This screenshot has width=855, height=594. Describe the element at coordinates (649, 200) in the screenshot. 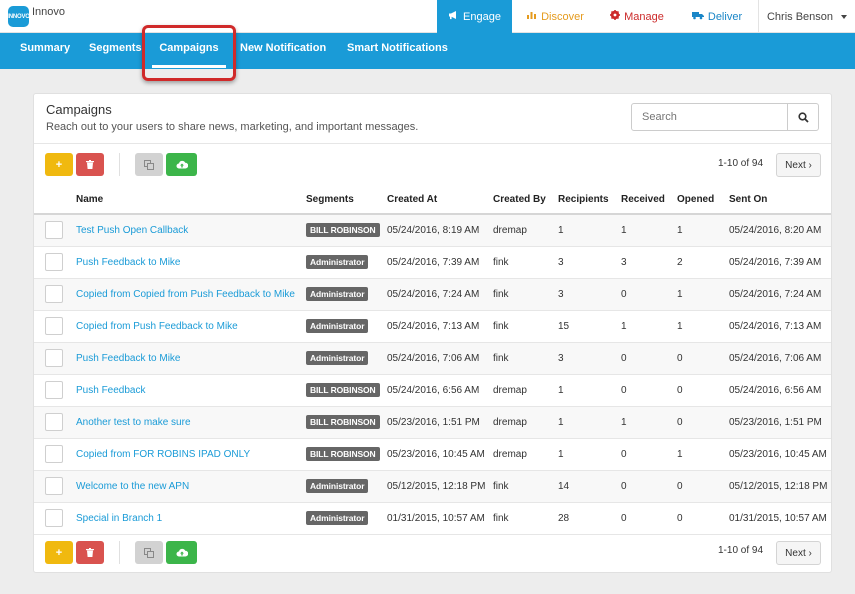

I see `column-received: Received` at that location.